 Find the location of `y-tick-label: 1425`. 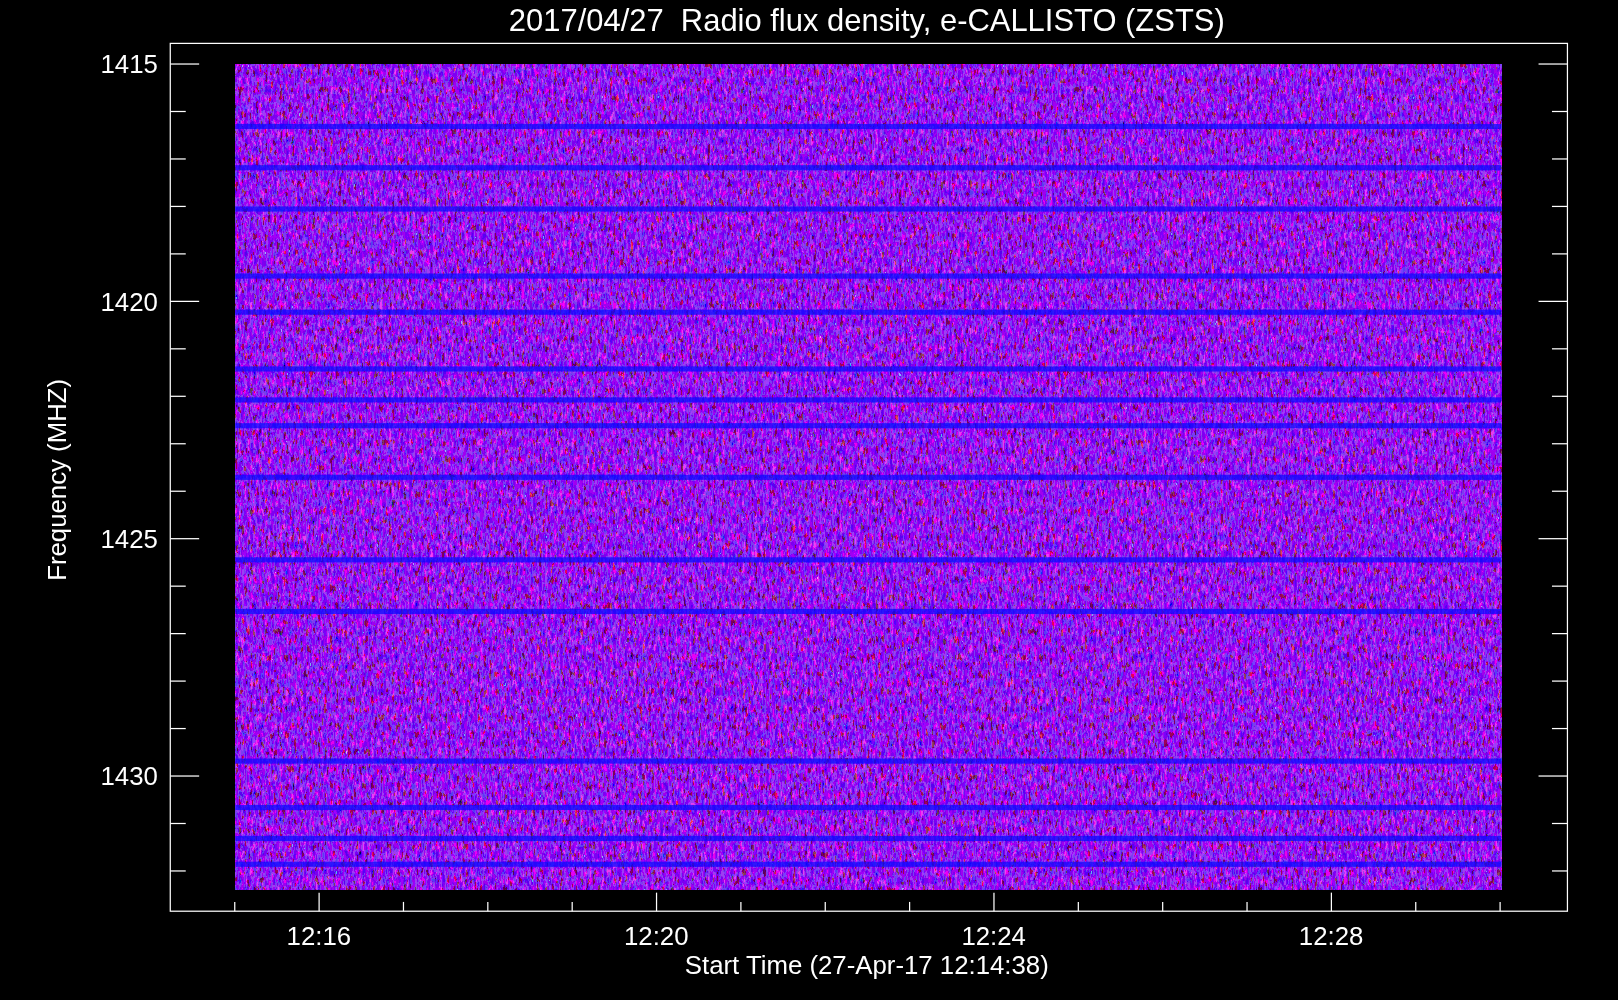

y-tick-label: 1425 is located at coordinates (129, 539).